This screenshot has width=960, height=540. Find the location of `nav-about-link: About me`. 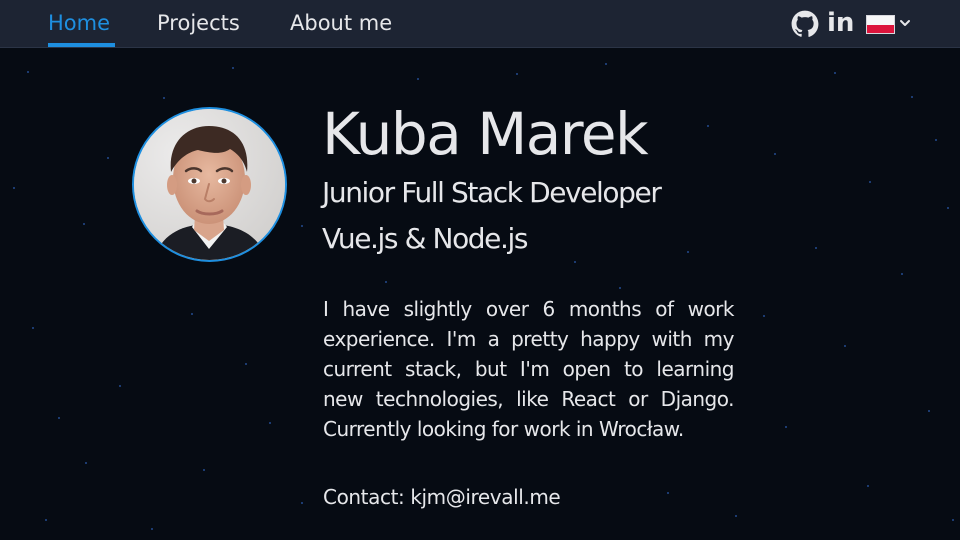

nav-about-link: About me is located at coordinates (341, 23).